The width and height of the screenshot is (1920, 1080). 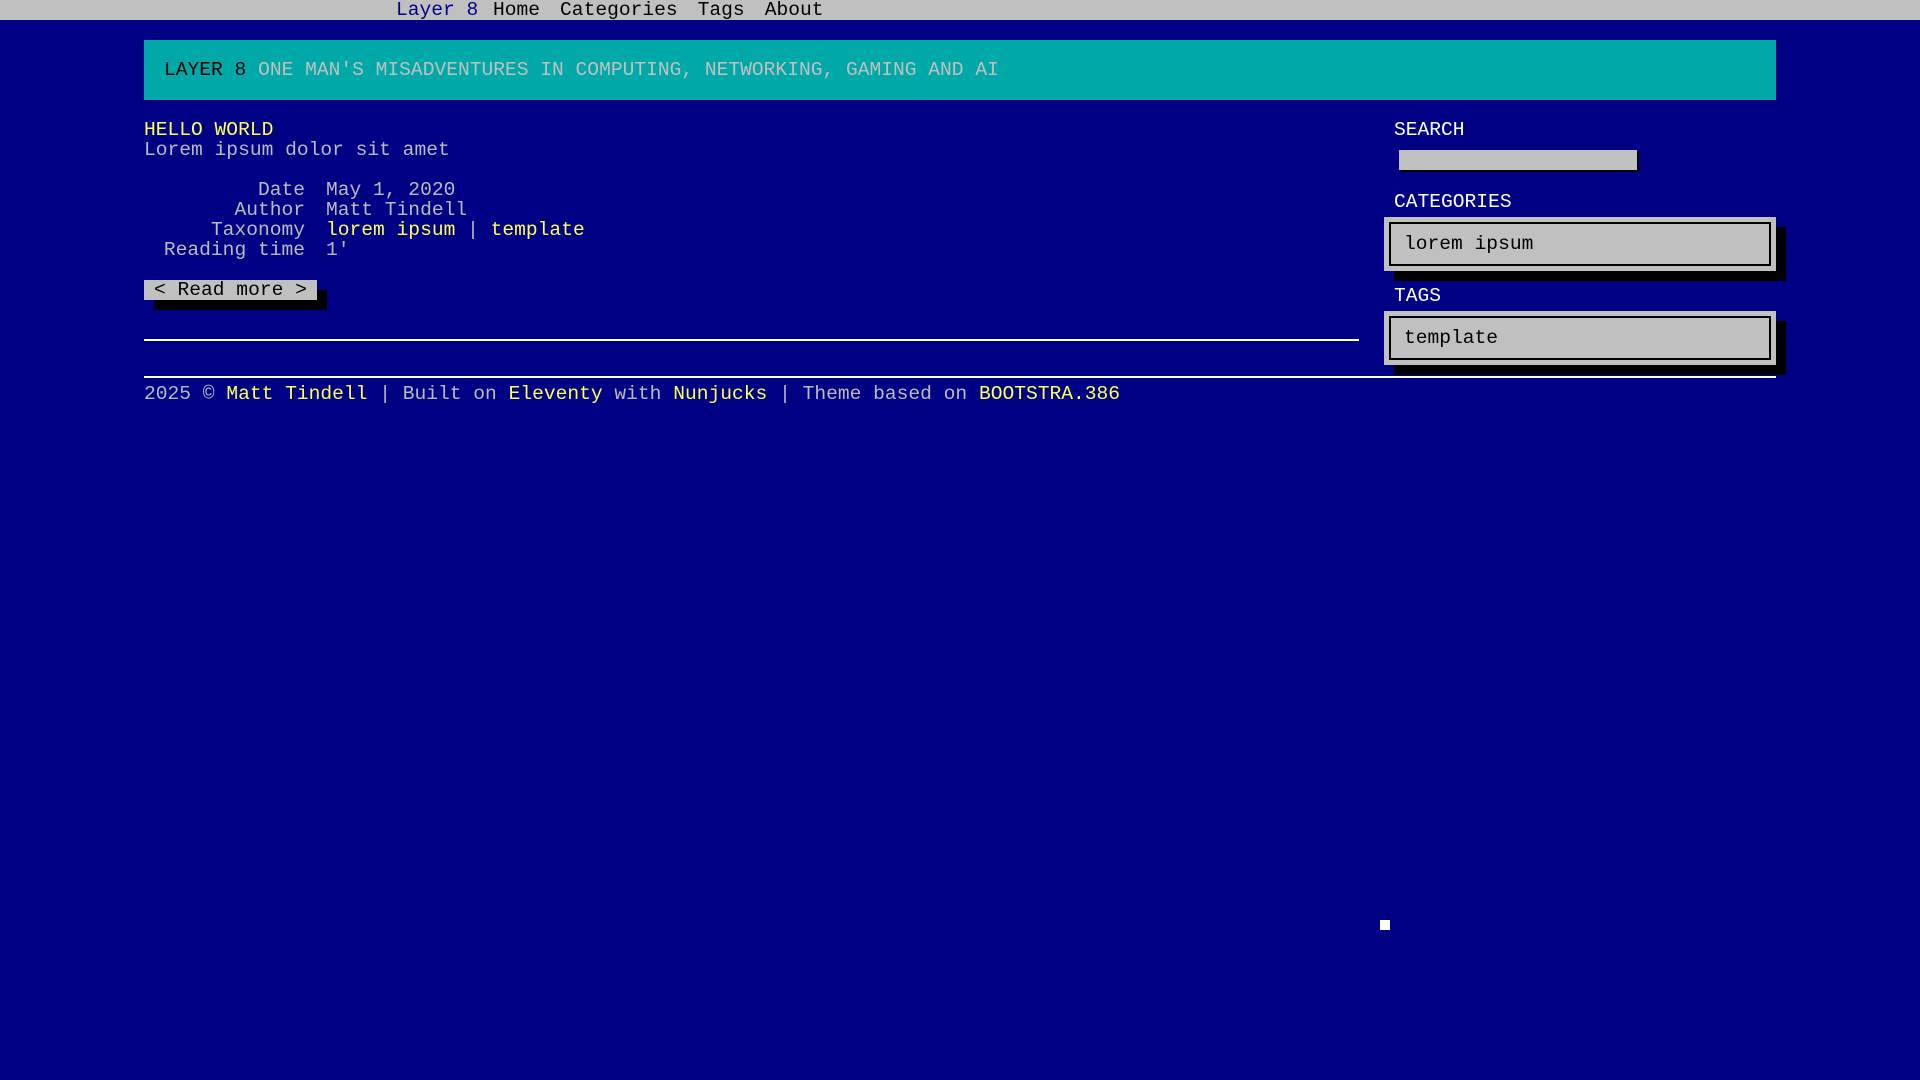 What do you see at coordinates (1429, 130) in the screenshot?
I see `search-heading: SEARCH` at bounding box center [1429, 130].